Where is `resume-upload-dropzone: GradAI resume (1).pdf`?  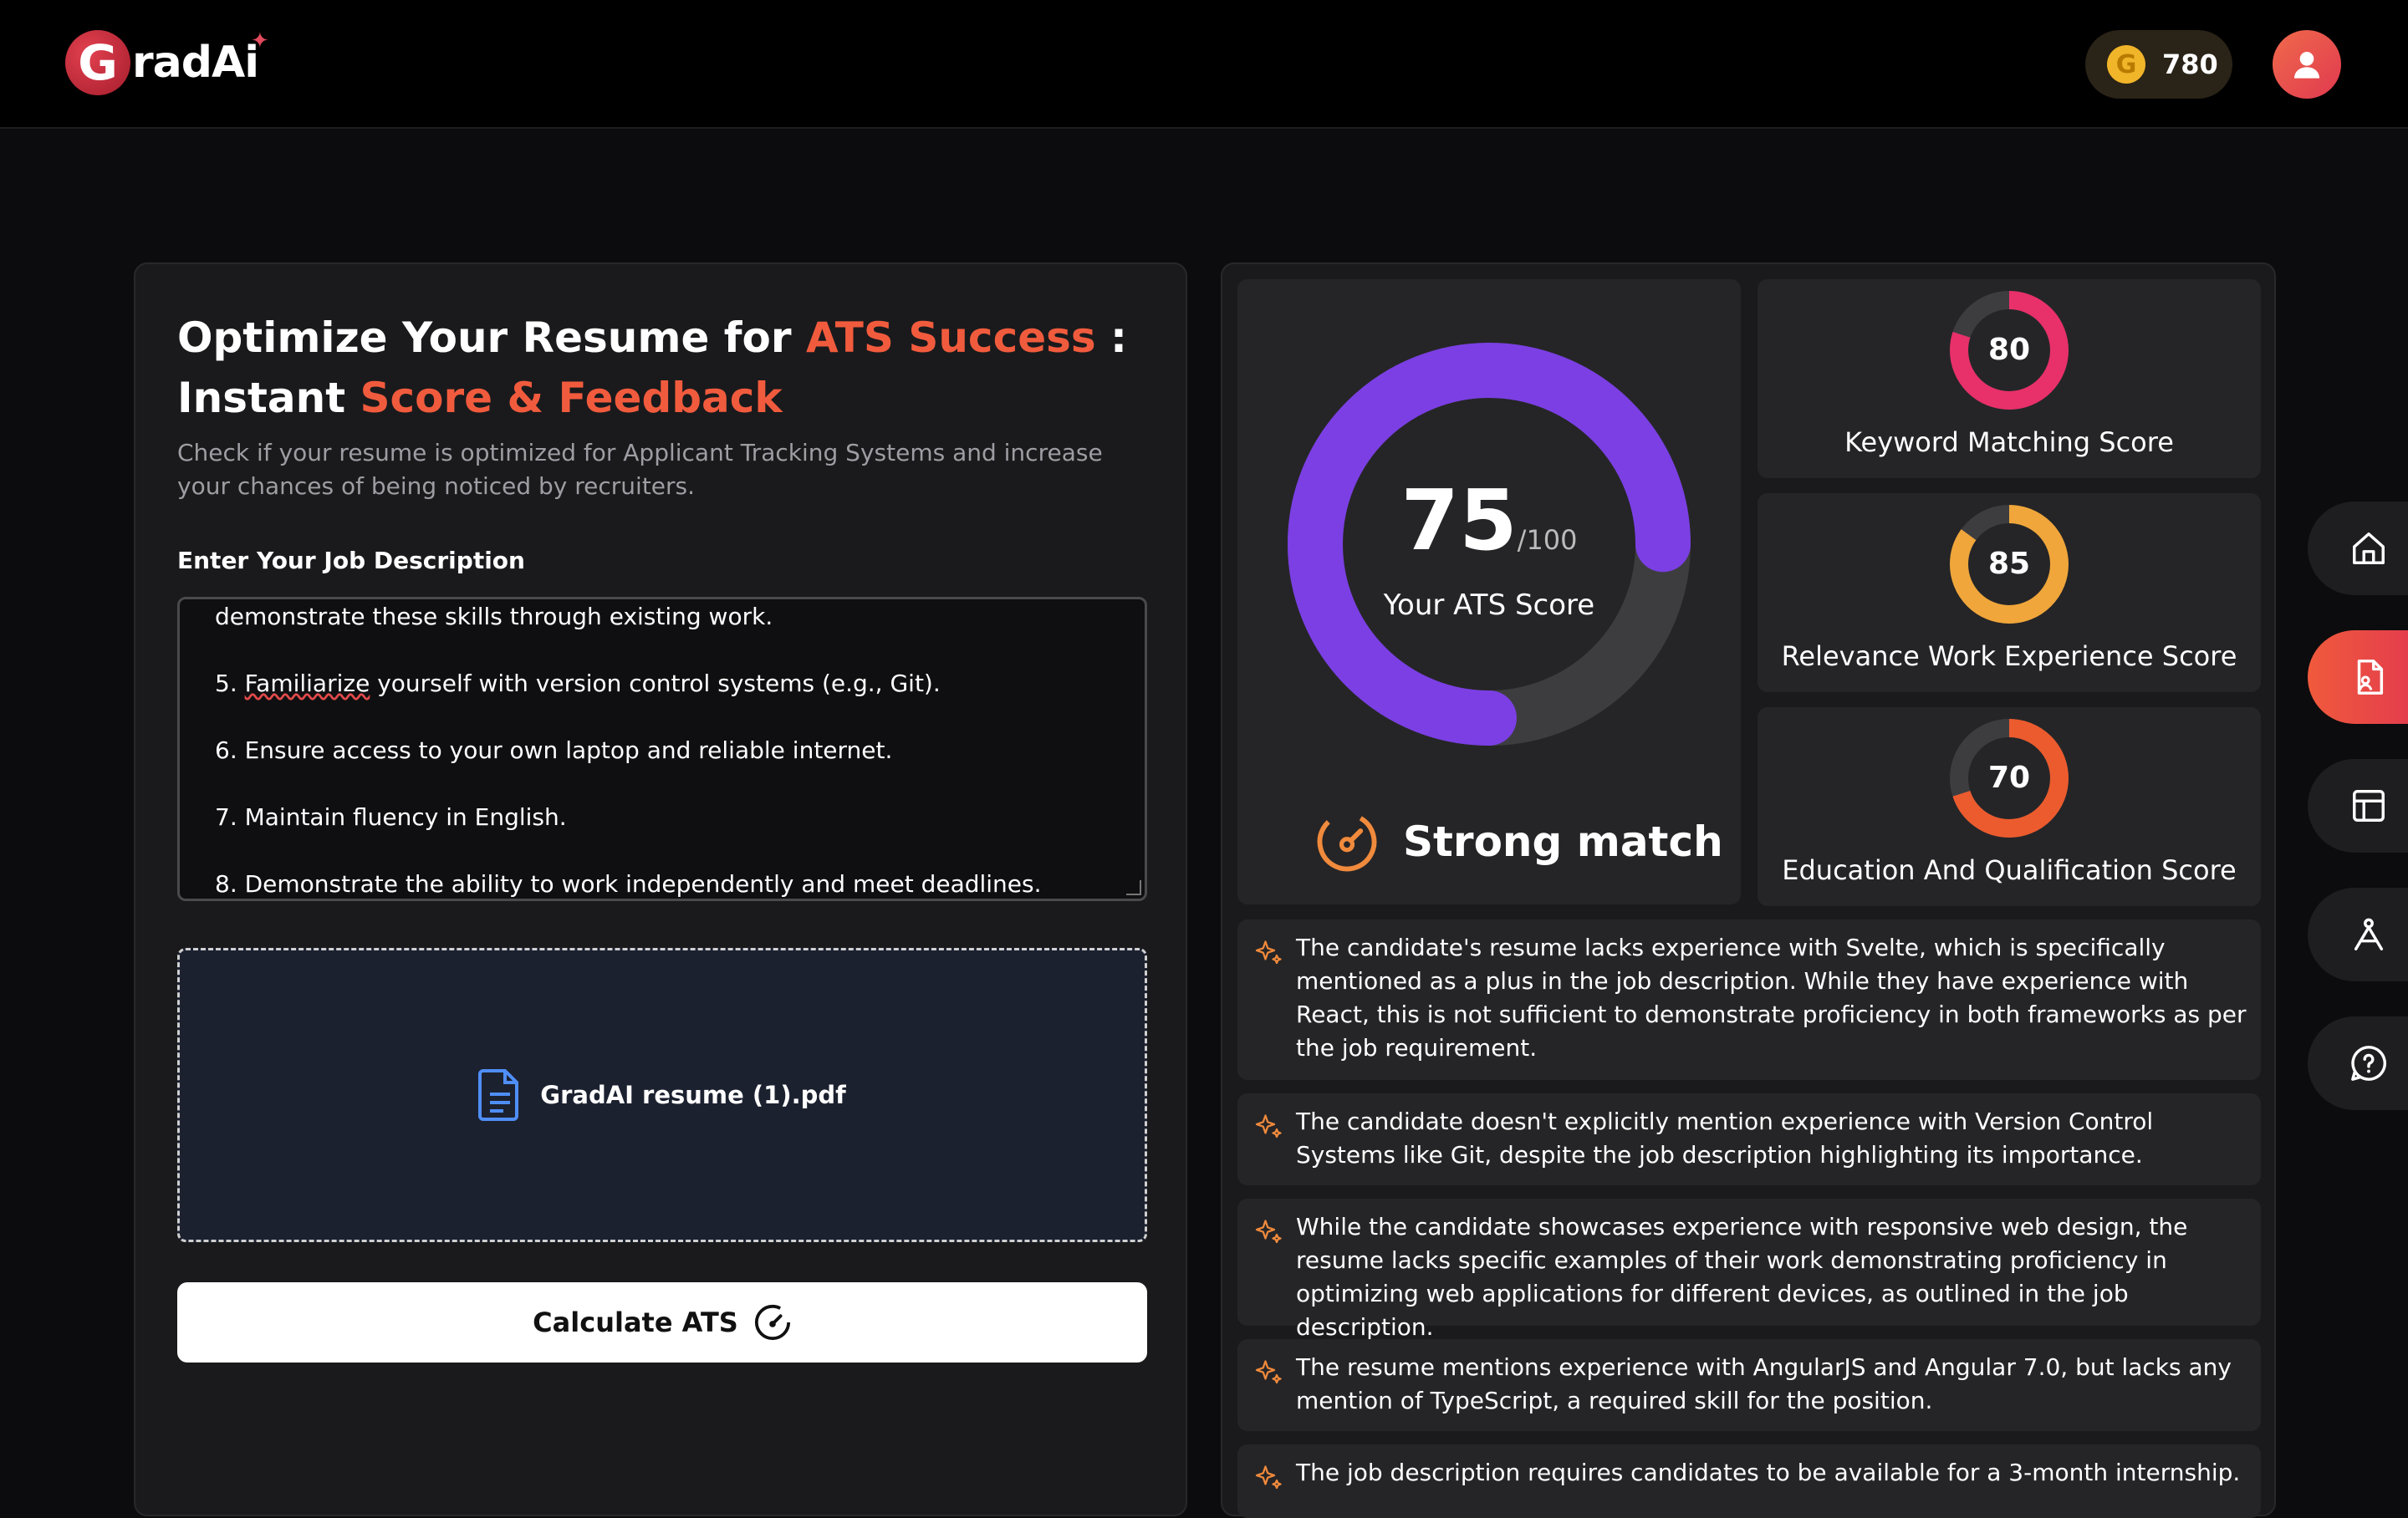
resume-upload-dropzone: GradAI resume (1).pdf is located at coordinates (662, 1095).